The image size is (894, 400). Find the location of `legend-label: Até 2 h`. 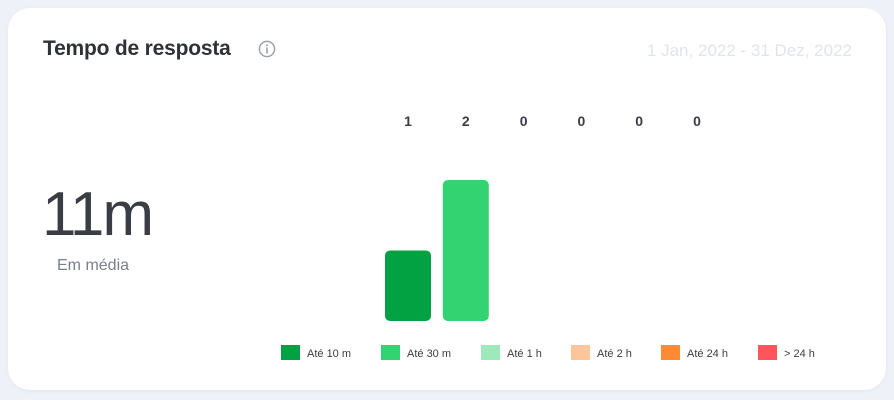

legend-label: Até 2 h is located at coordinates (614, 354).